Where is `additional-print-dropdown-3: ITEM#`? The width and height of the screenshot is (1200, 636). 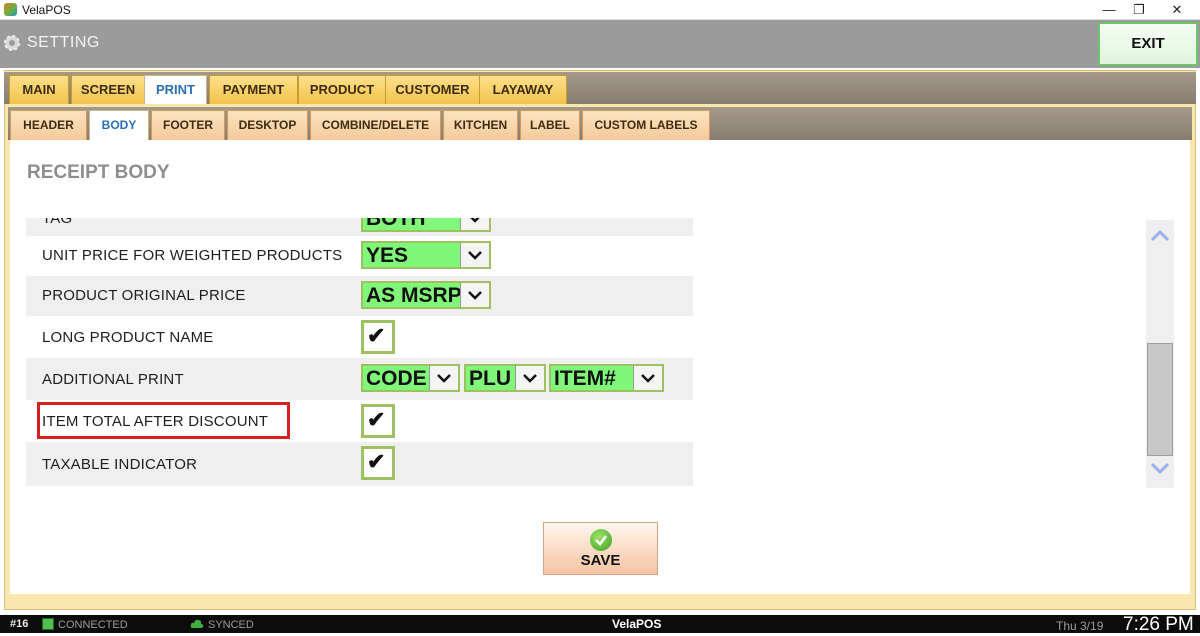 additional-print-dropdown-3: ITEM# is located at coordinates (606, 378).